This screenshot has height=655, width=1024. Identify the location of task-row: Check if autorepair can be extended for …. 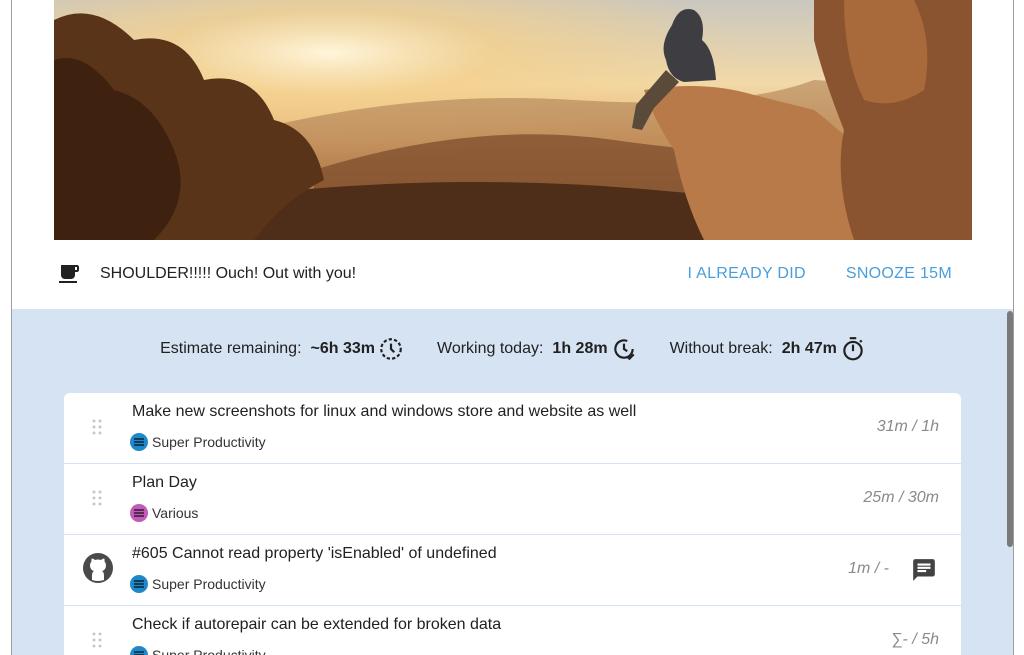
(512, 630).